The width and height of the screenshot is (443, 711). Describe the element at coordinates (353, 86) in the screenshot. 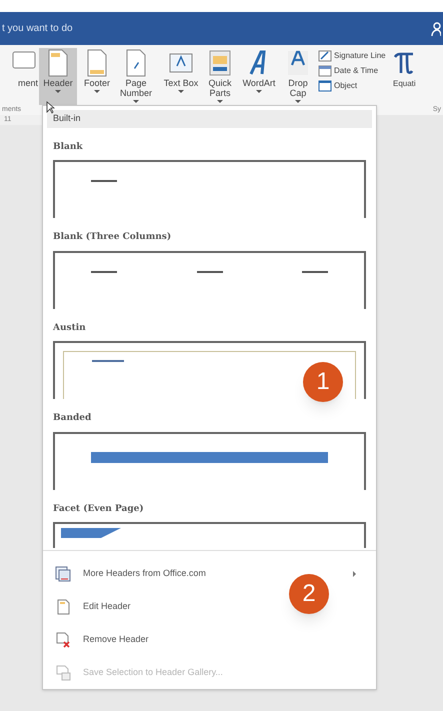

I see `ribbon-small-button: Object` at that location.